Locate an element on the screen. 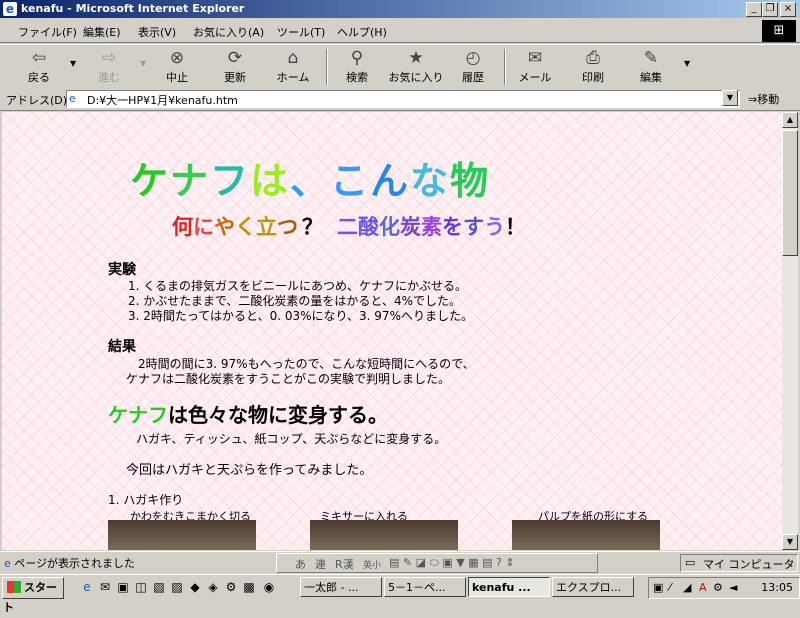 The width and height of the screenshot is (800, 618). history-button: ◴ 履歴 is located at coordinates (473, 67).